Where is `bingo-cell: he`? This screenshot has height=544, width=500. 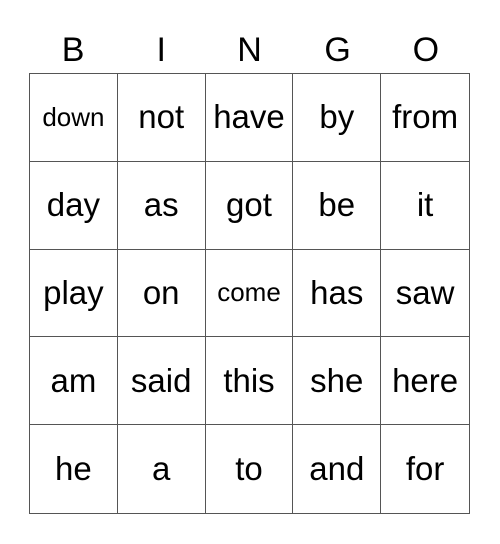
bingo-cell: he is located at coordinates (74, 469).